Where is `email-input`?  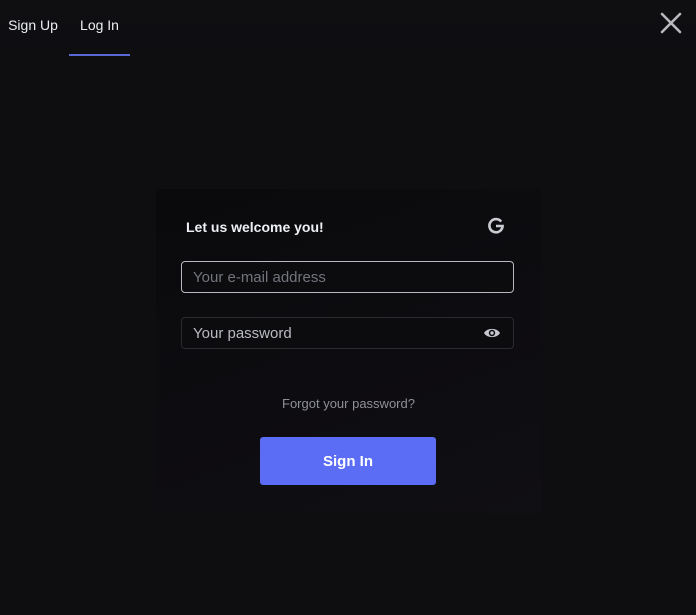 email-input is located at coordinates (347, 277).